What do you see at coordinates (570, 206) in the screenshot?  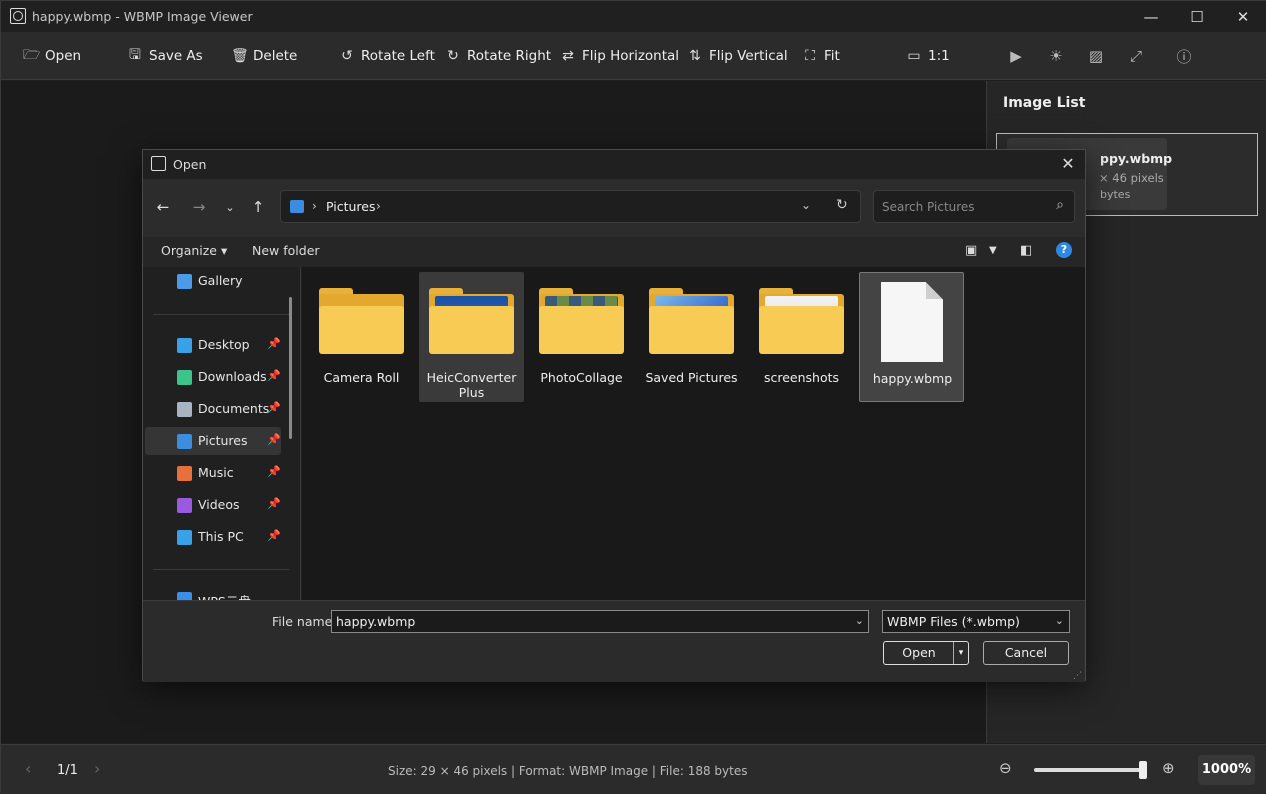 I see `address-bar: › Pictures › ⌄ ↻` at bounding box center [570, 206].